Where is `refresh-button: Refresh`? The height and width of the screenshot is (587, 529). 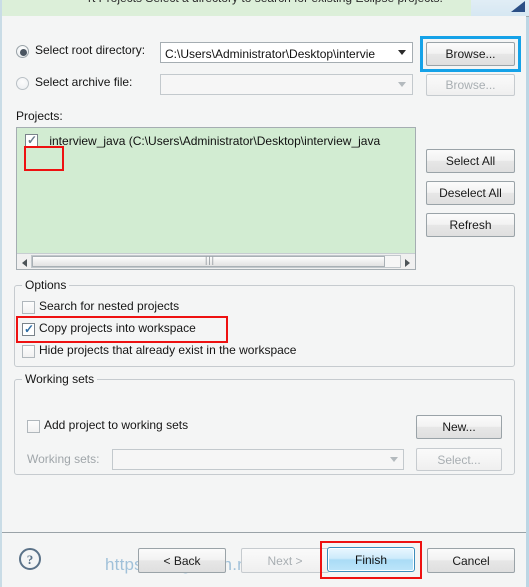
refresh-button: Refresh is located at coordinates (470, 225).